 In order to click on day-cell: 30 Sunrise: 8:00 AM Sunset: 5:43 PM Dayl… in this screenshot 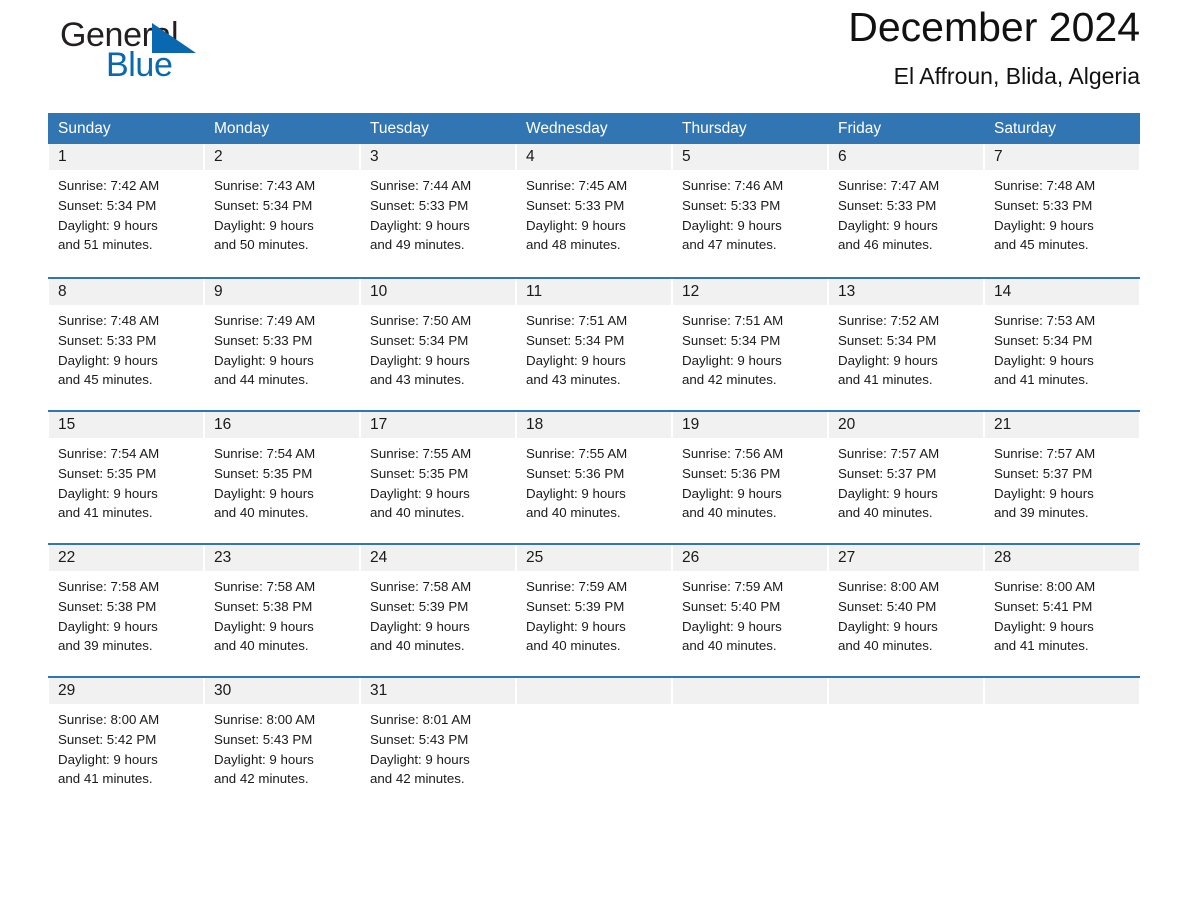, I will do `click(282, 743)`.